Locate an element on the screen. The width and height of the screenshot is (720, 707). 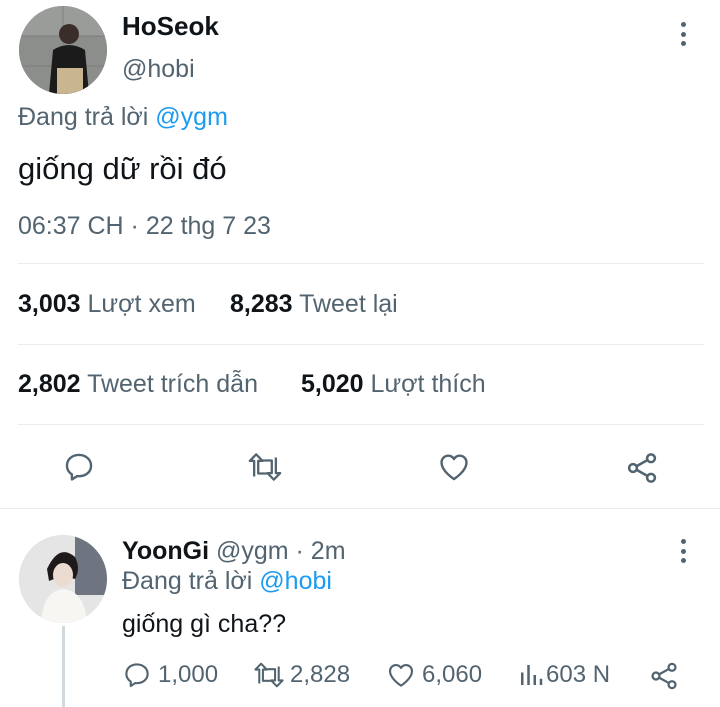
retweets-count: 8,283 is located at coordinates (261, 304).